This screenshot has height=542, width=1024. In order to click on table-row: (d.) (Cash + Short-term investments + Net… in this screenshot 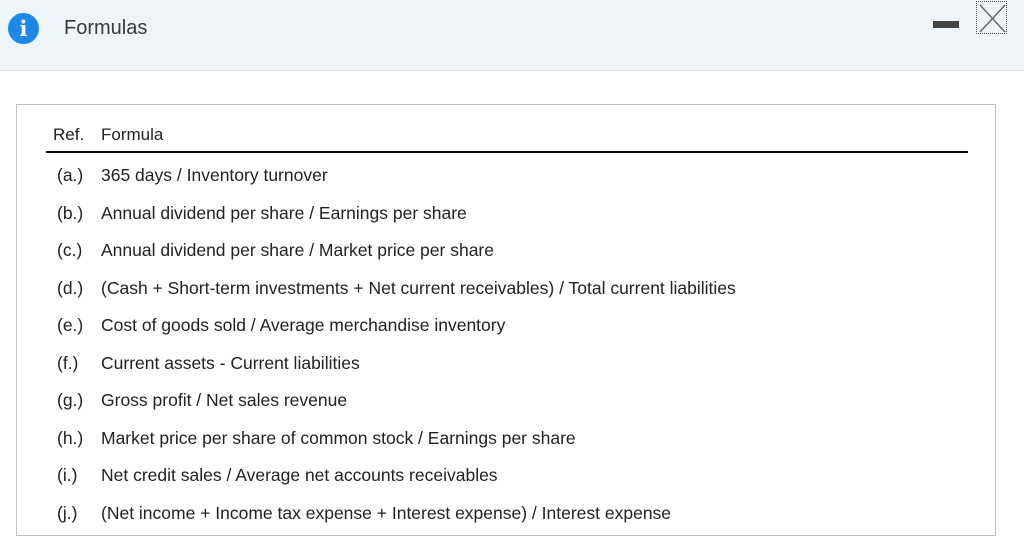, I will do `click(507, 292)`.